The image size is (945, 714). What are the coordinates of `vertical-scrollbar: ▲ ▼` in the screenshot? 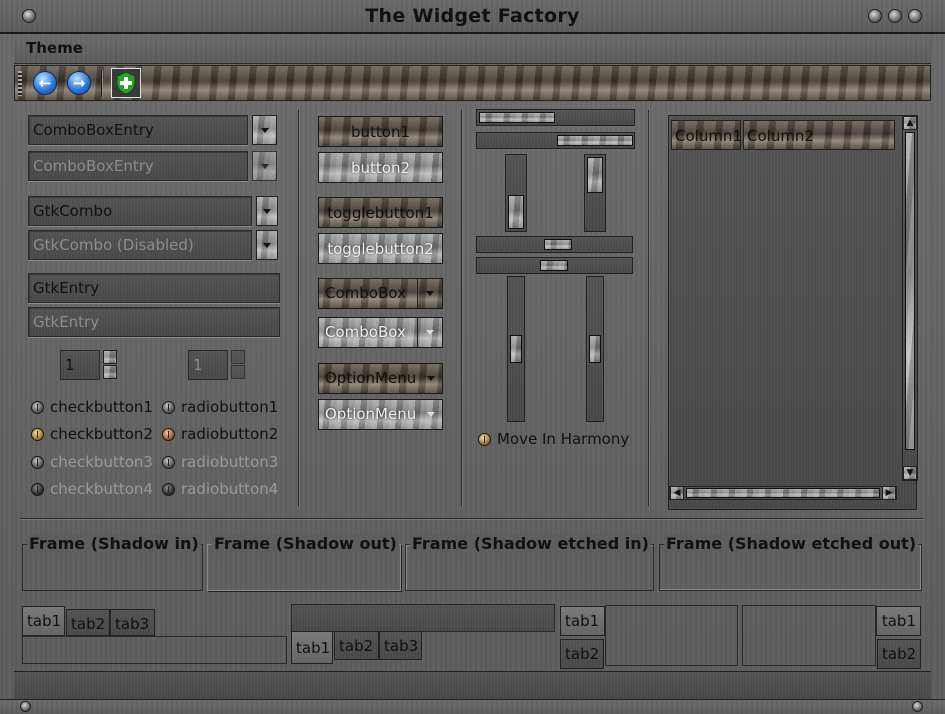 It's located at (910, 298).